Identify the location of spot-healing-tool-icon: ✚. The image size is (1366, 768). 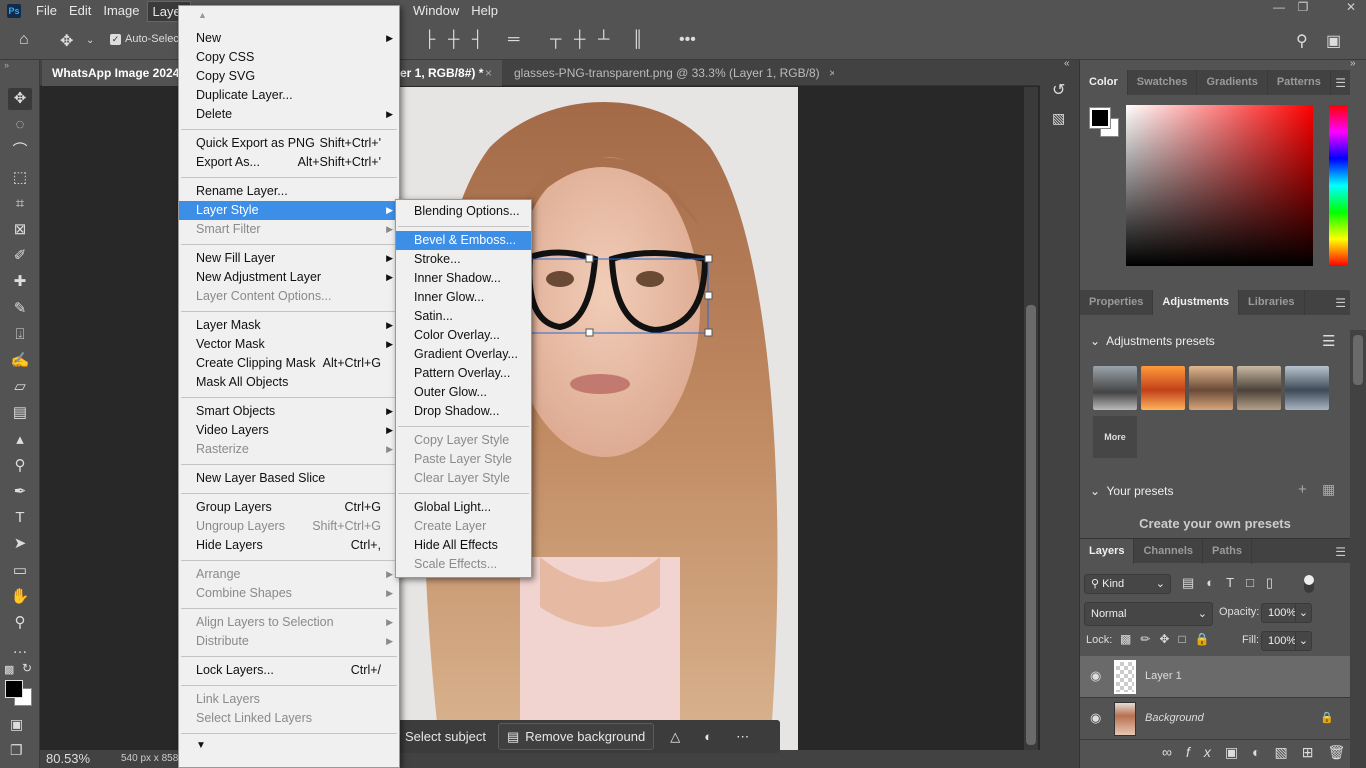
(20, 282).